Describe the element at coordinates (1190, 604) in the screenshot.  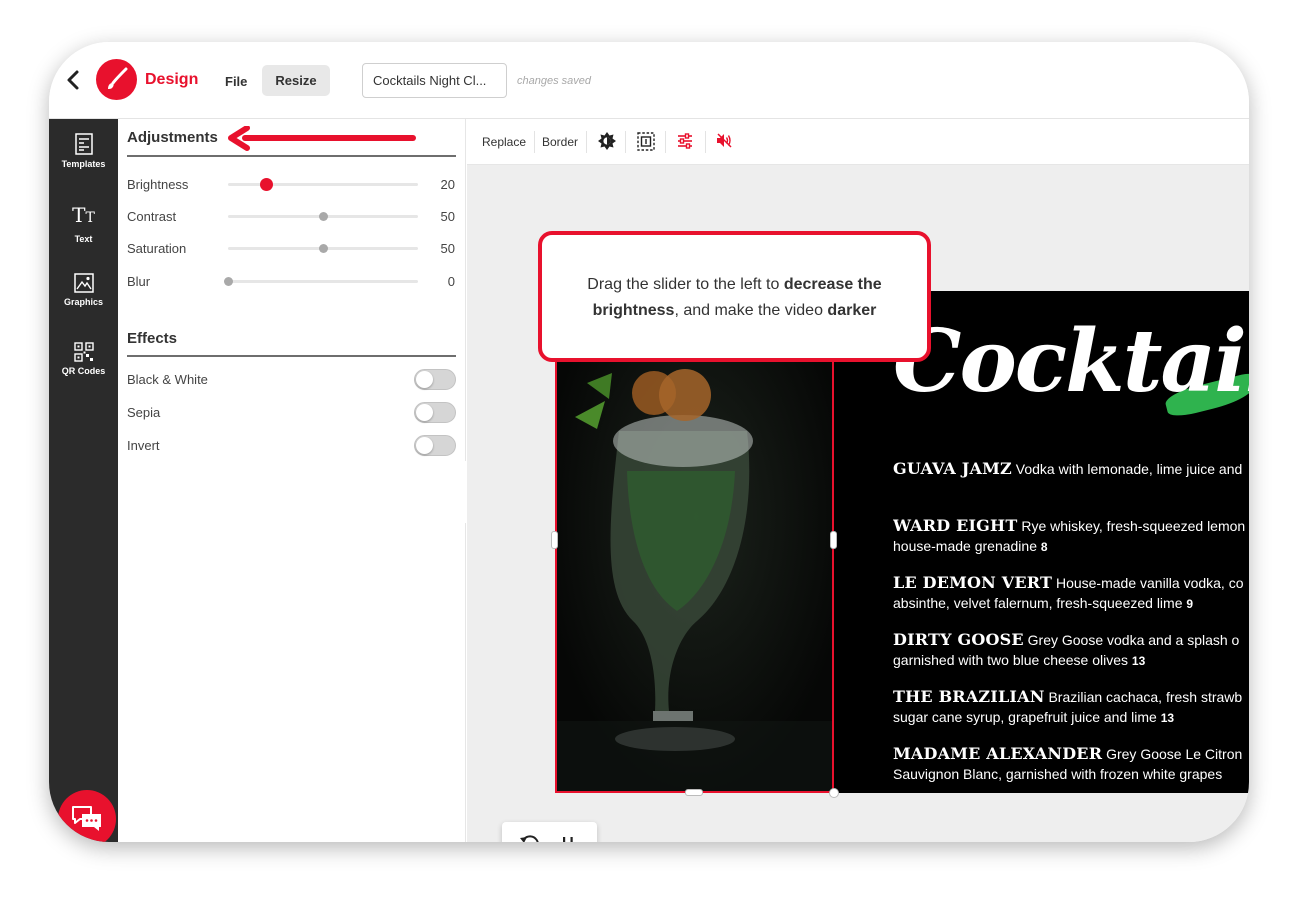
I see `menu-item-price: 9` at that location.